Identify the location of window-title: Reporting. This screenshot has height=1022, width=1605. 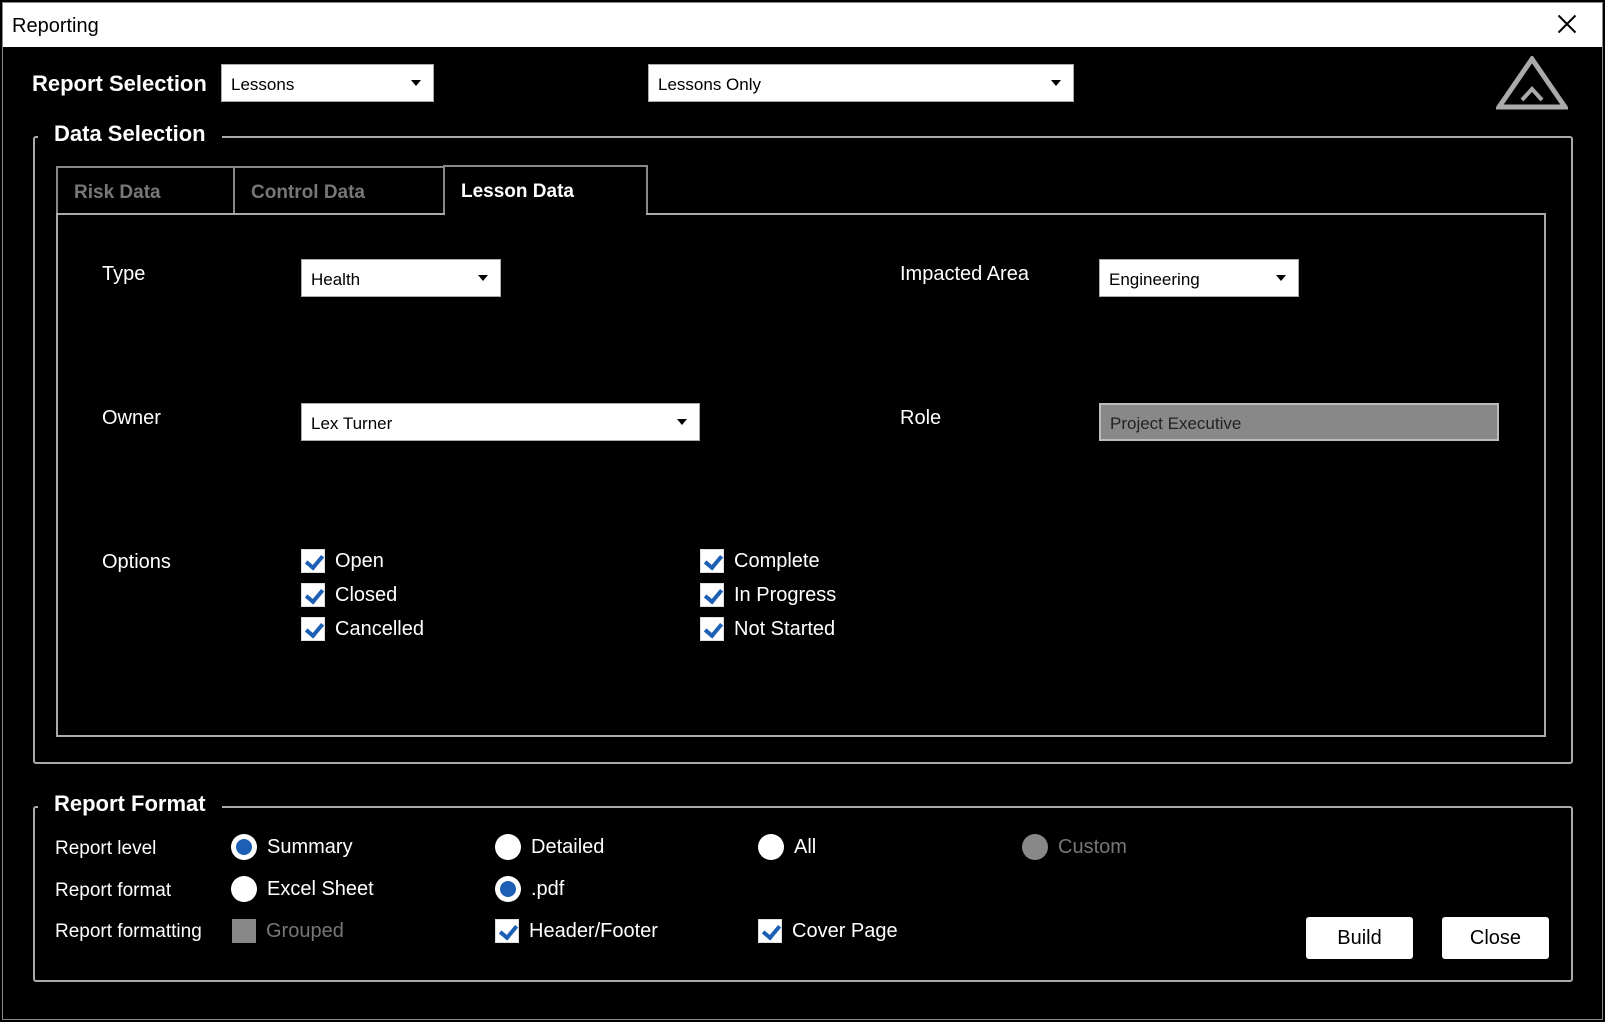
(55, 26).